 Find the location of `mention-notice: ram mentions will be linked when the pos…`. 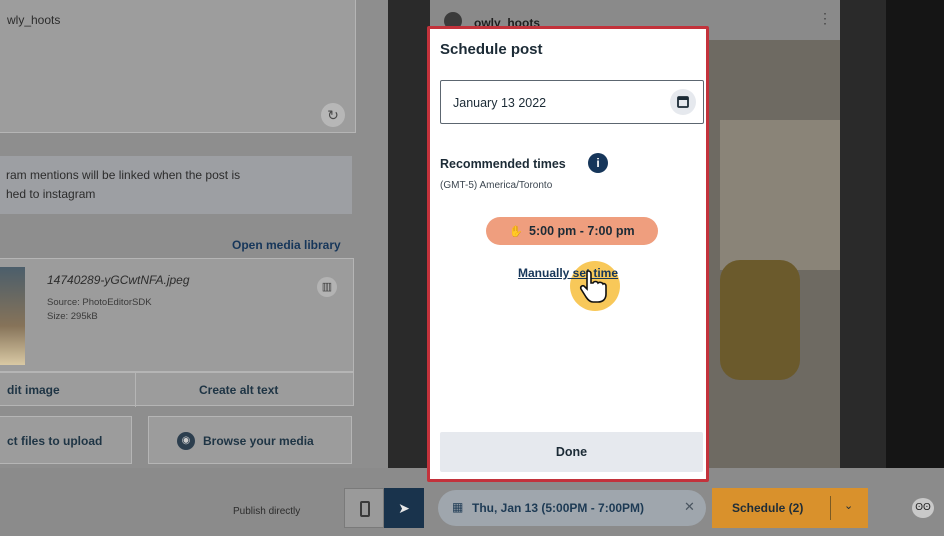

mention-notice: ram mentions will be linked when the pos… is located at coordinates (176, 185).